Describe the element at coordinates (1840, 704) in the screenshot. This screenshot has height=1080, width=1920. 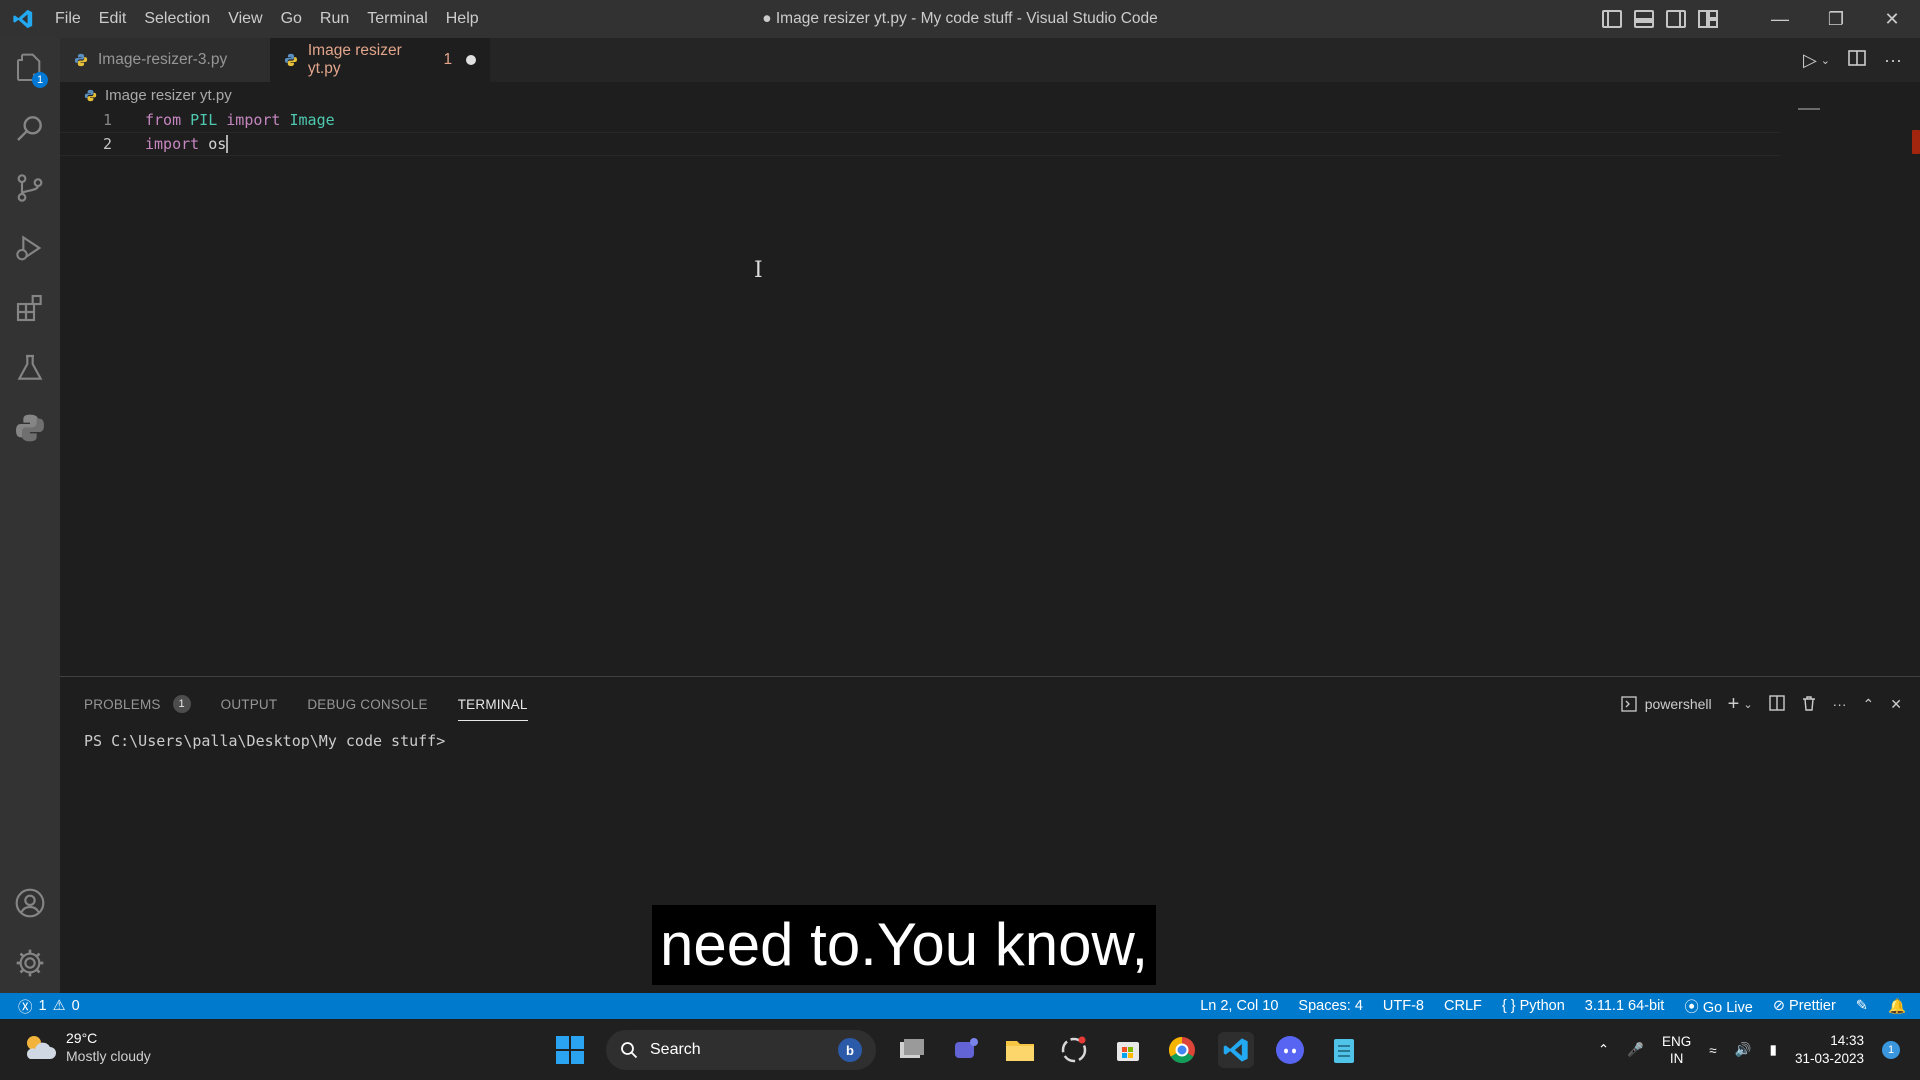
I see `panel-more-actions-icon: ···` at that location.